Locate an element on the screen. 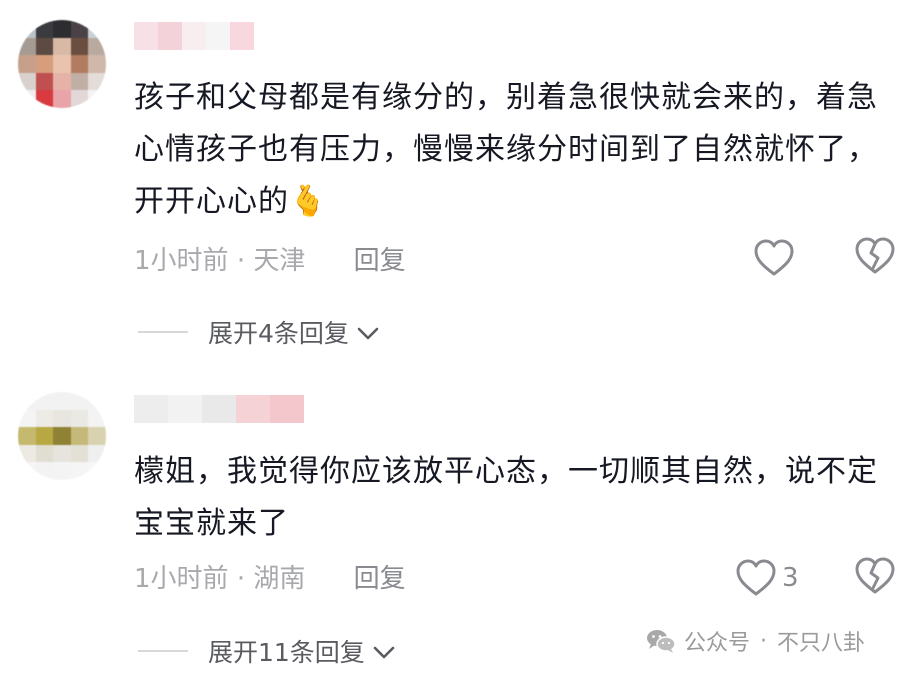 This screenshot has width=911, height=675. comment-meta: 1小时前 · 湖南 回复 is located at coordinates (270, 579).